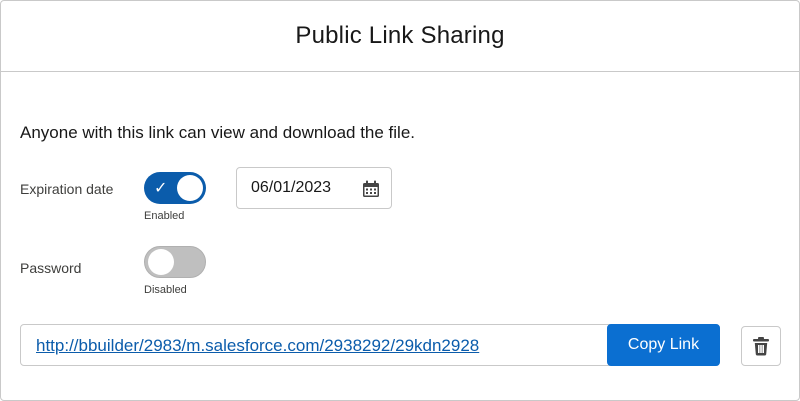  Describe the element at coordinates (67, 189) in the screenshot. I see `expiration-date-label: Expiration date` at that location.